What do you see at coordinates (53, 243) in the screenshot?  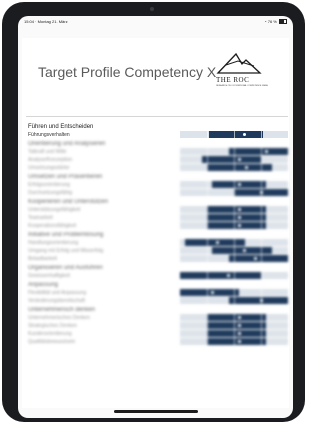 I see `competency-label: Handlungsorientierung` at bounding box center [53, 243].